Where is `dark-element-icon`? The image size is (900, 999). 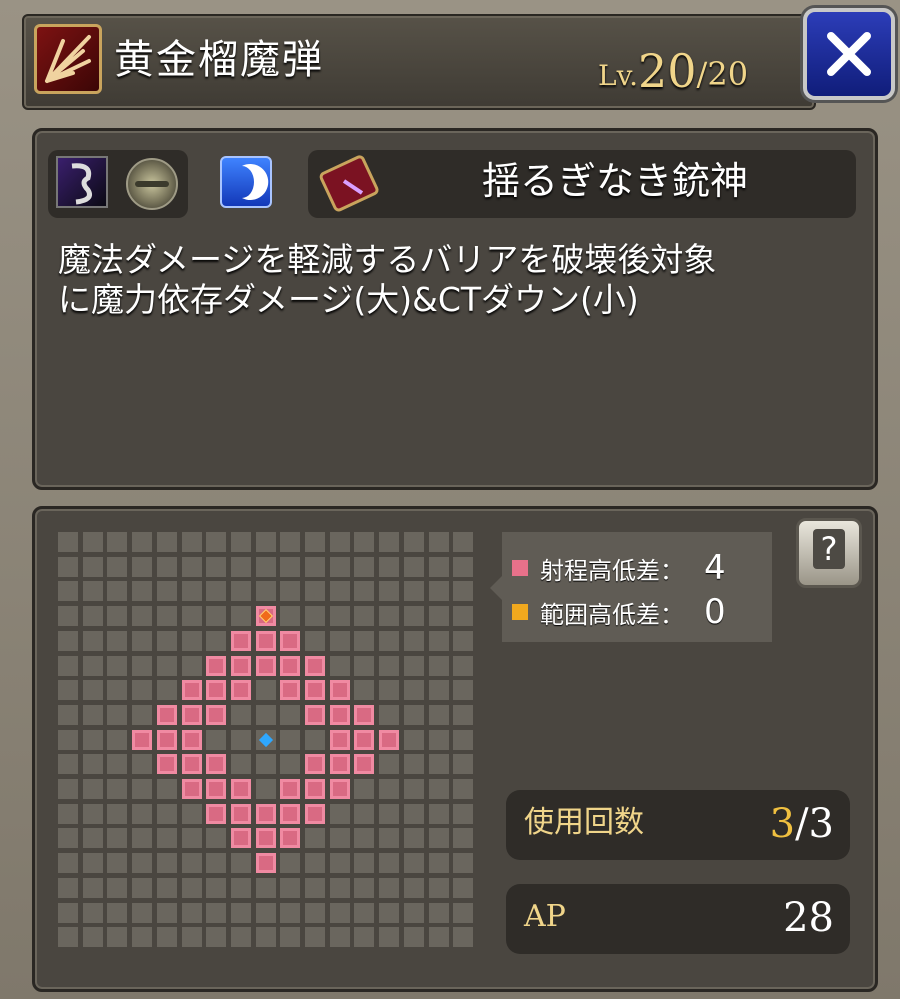
dark-element-icon is located at coordinates (82, 182).